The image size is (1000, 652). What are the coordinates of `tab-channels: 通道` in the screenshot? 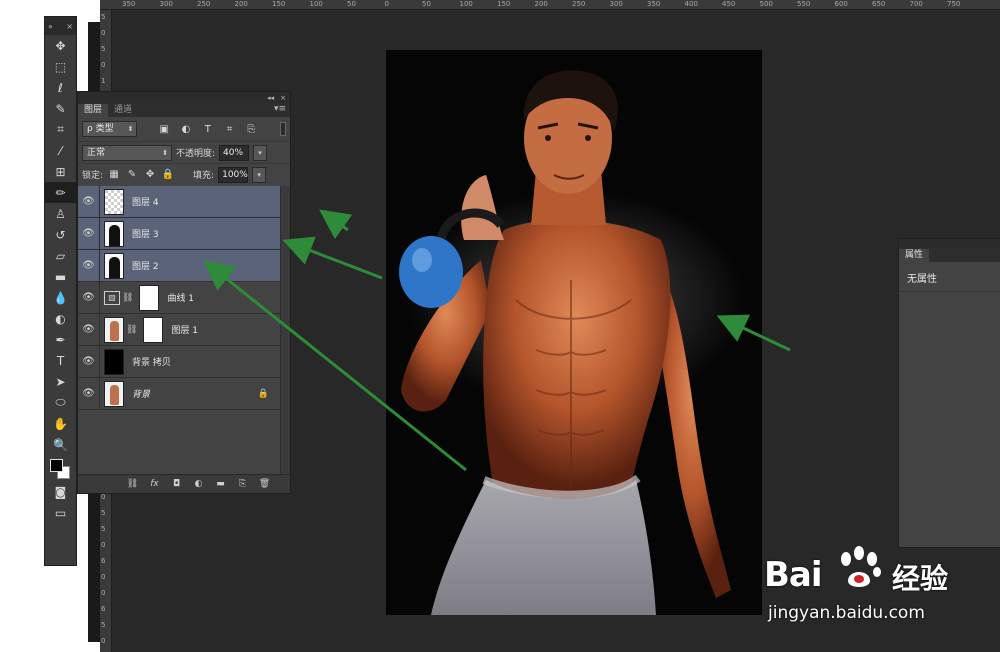 It's located at (123, 110).